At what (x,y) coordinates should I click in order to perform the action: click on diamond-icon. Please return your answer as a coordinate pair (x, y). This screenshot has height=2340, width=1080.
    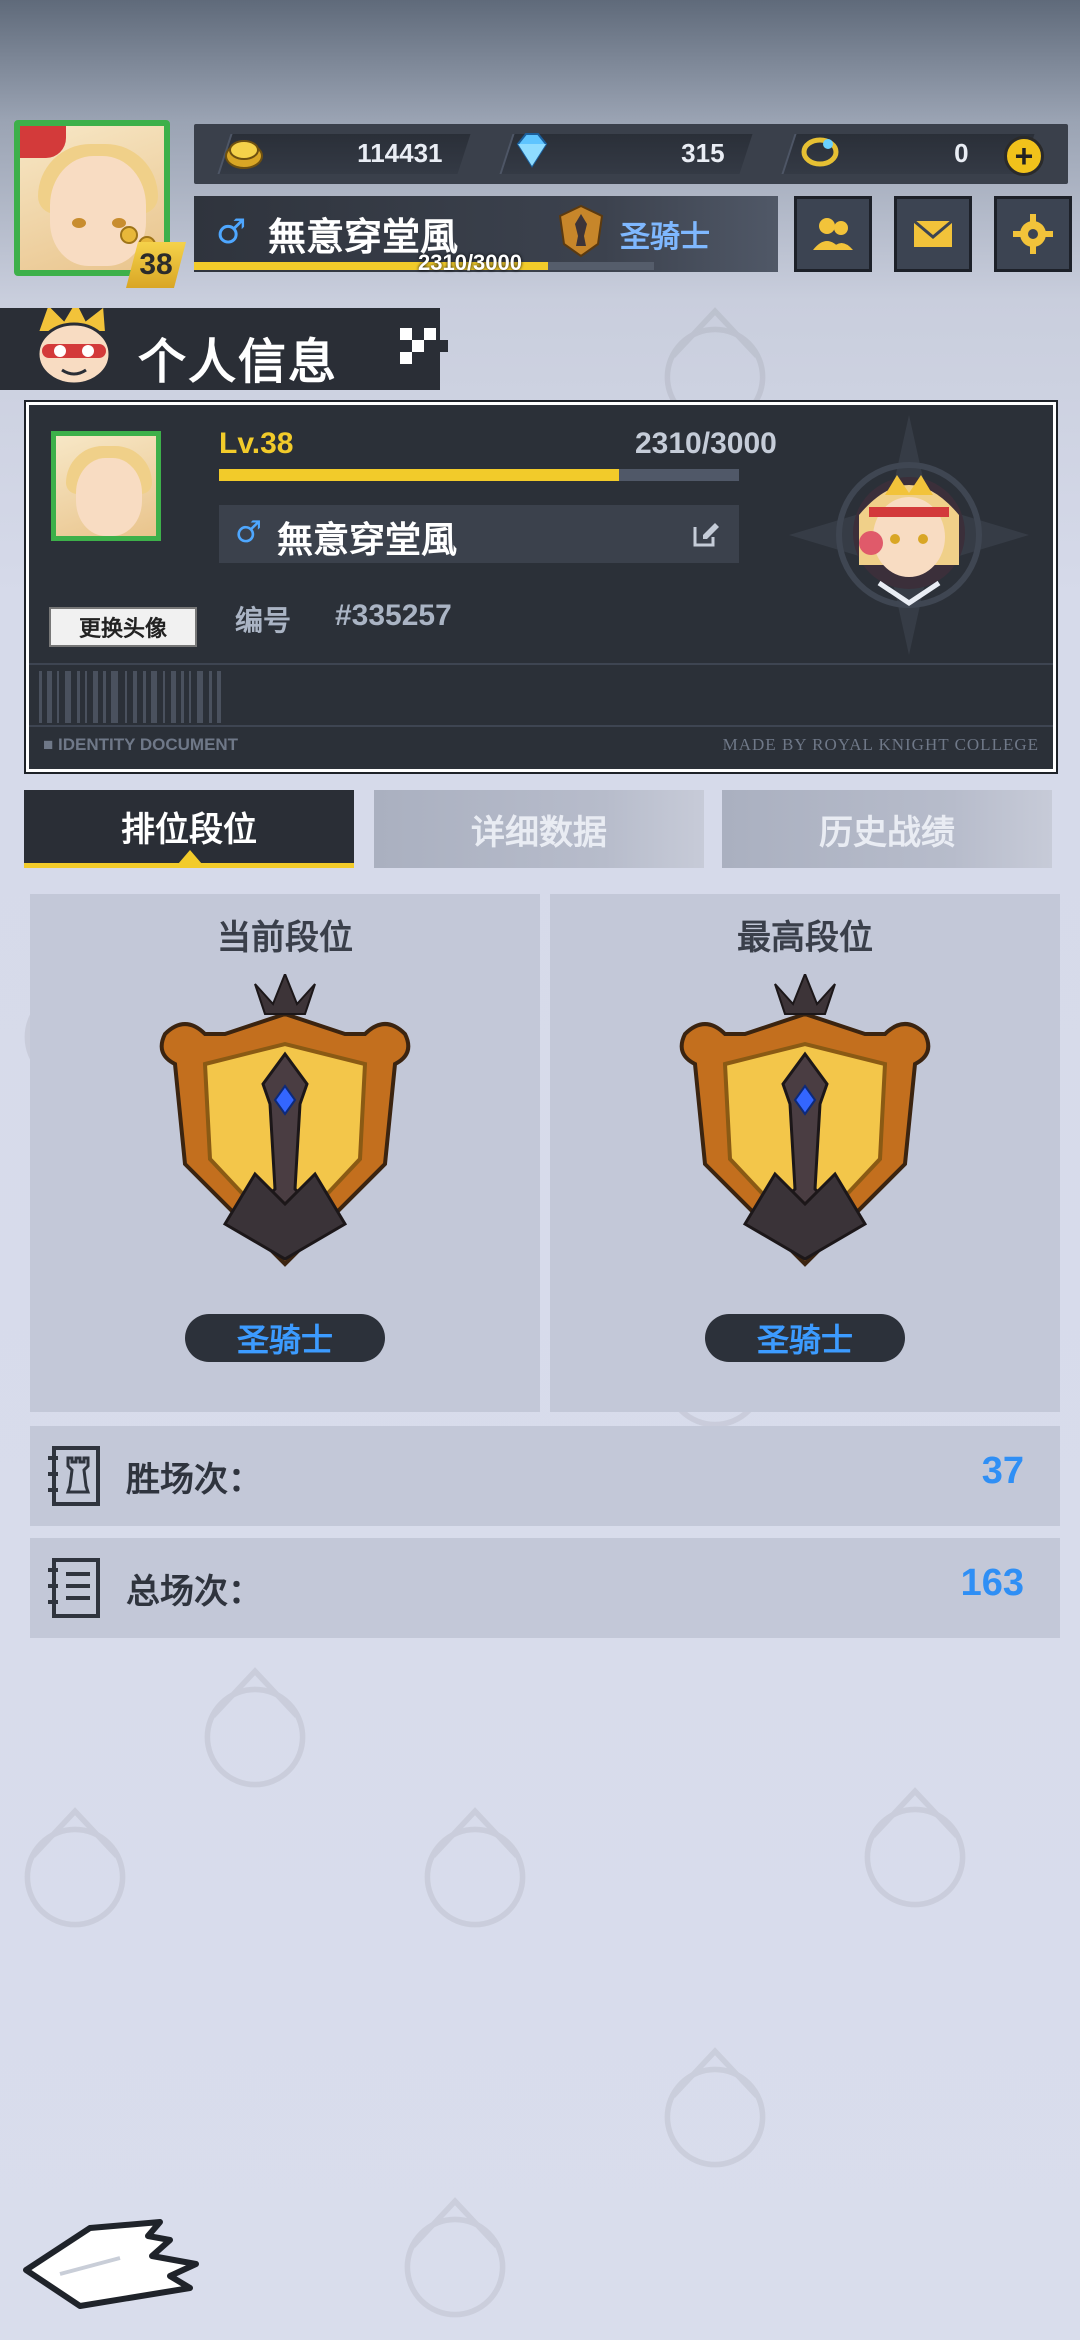
    Looking at the image, I should click on (532, 150).